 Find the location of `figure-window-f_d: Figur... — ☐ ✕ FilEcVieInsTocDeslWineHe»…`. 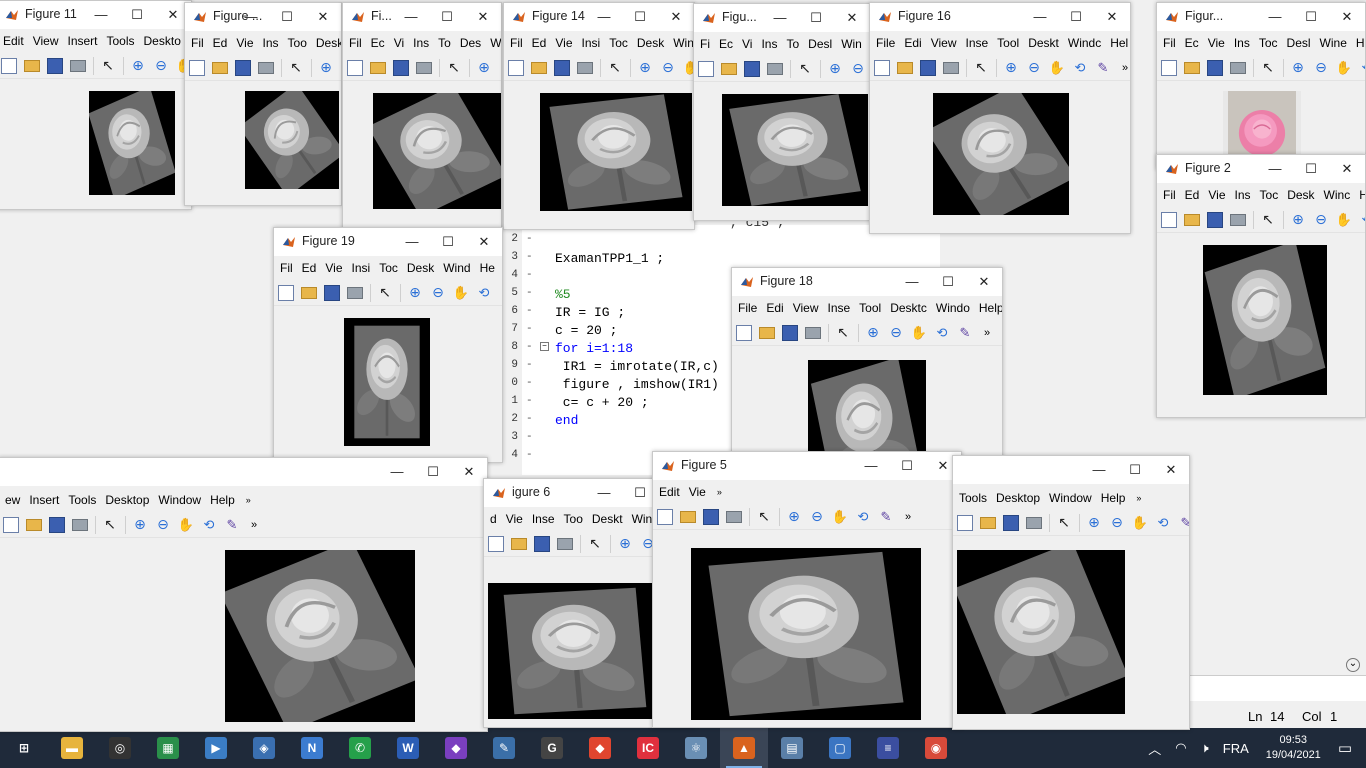

figure-window-f_d: Figur... — ☐ ✕ FilEcVieInsTocDeslWineHe»… is located at coordinates (1261, 86).